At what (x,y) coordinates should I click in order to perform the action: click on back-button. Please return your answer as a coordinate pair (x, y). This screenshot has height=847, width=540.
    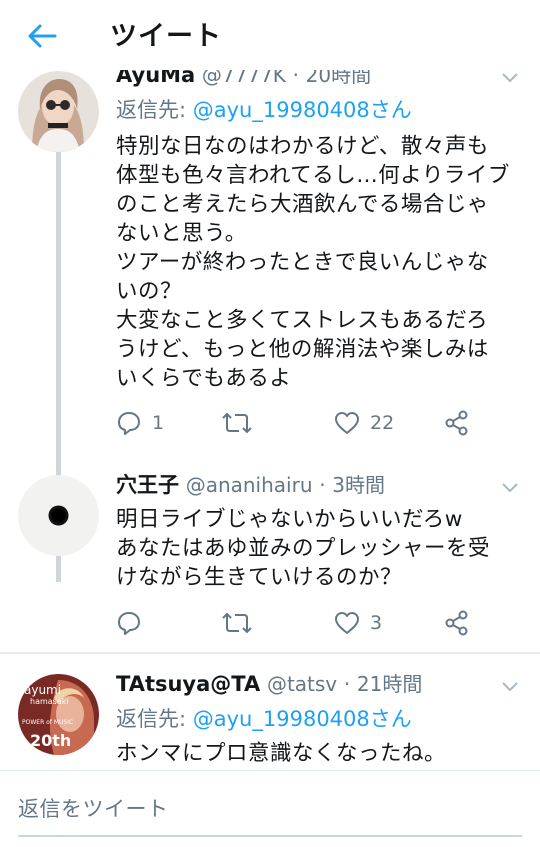
    Looking at the image, I should click on (42, 36).